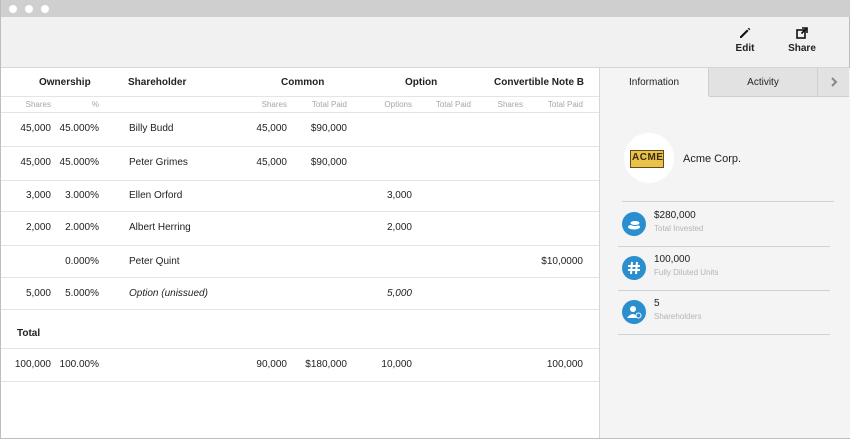  Describe the element at coordinates (679, 228) in the screenshot. I see `stat-label: Total Invested` at that location.